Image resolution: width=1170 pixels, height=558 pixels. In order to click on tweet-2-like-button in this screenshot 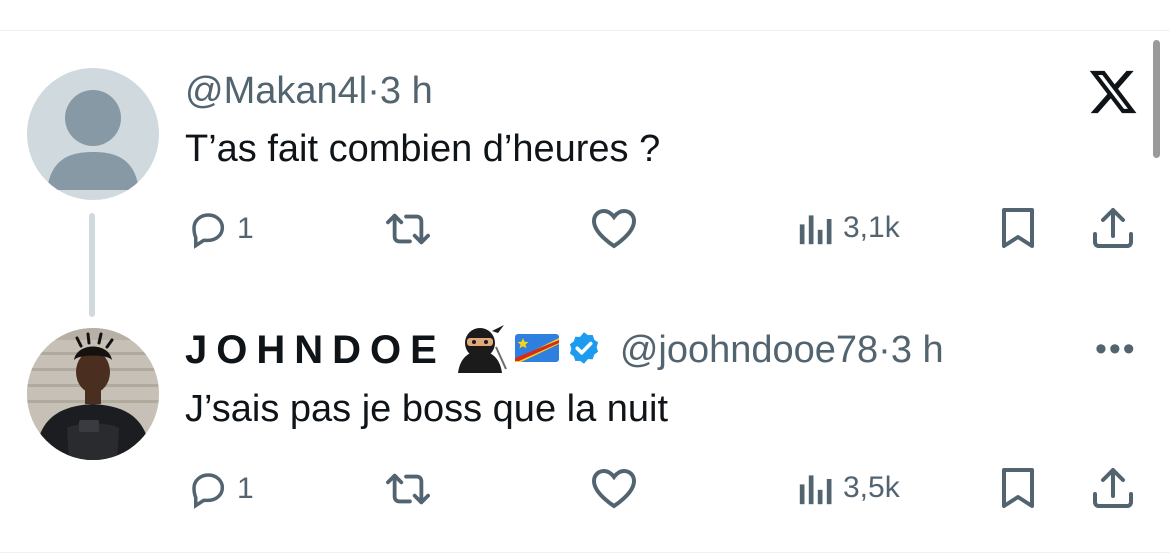, I will do `click(614, 488)`.